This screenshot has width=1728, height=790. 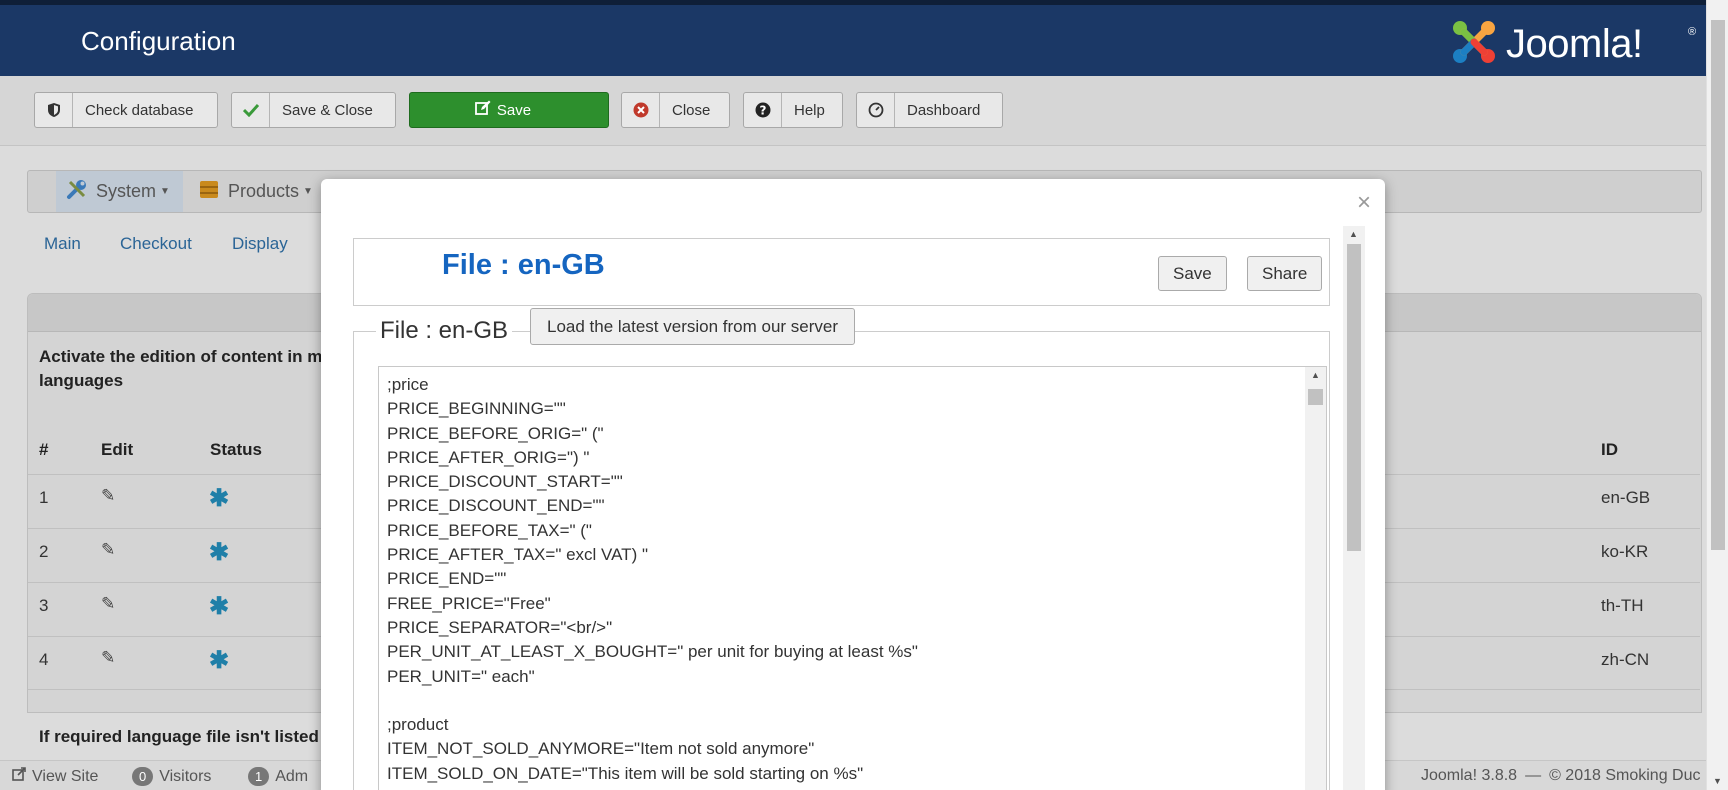 I want to click on editor-line: PRICE_SEPARATOR="<br/>", so click(x=652, y=628).